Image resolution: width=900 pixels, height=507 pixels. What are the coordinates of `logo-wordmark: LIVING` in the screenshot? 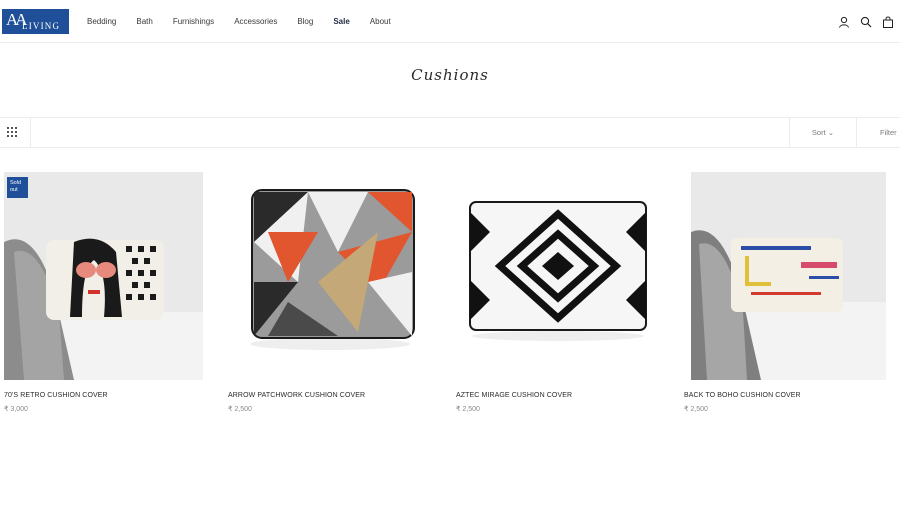 It's located at (41, 26).